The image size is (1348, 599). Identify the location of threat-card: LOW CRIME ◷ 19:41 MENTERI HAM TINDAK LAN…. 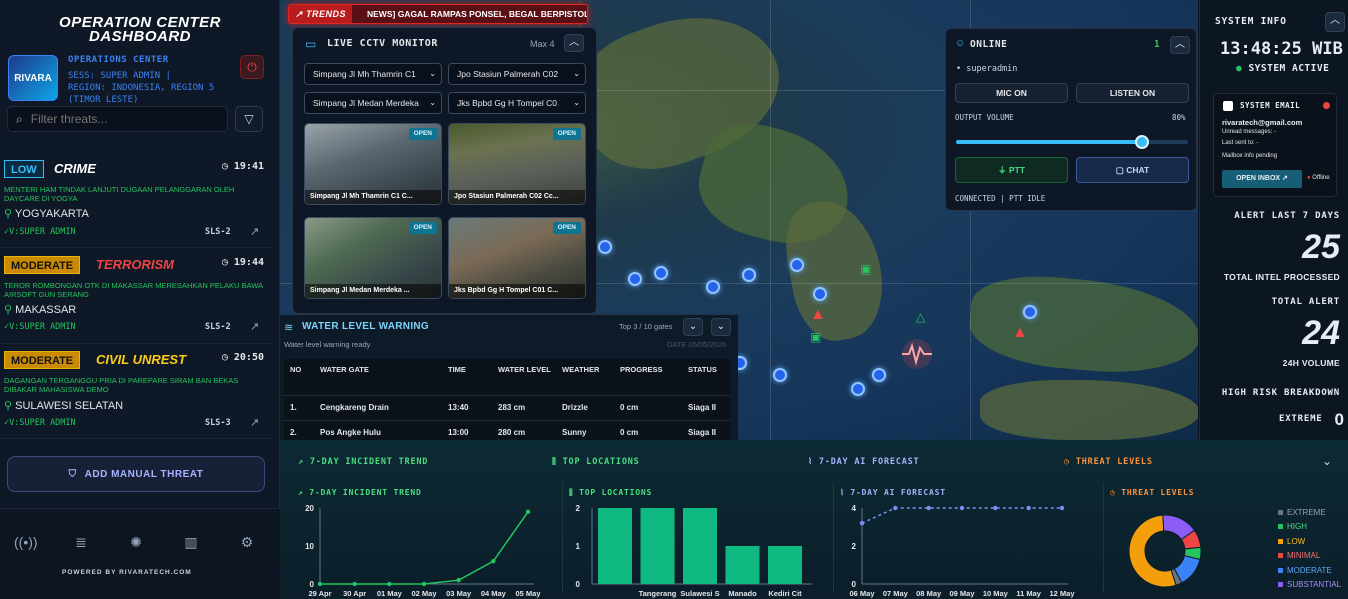
(136, 202).